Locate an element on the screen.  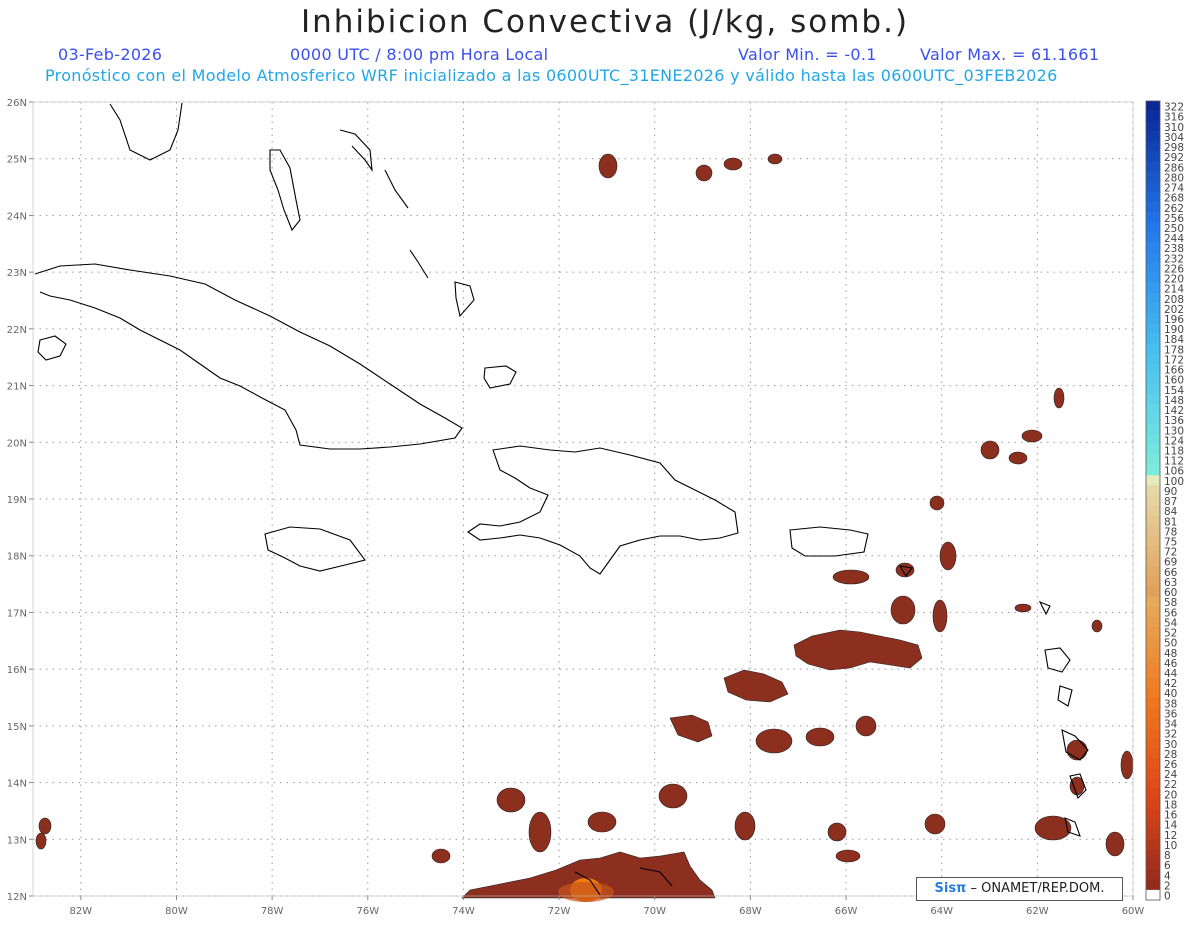
lon-label: 76W is located at coordinates (367, 911).